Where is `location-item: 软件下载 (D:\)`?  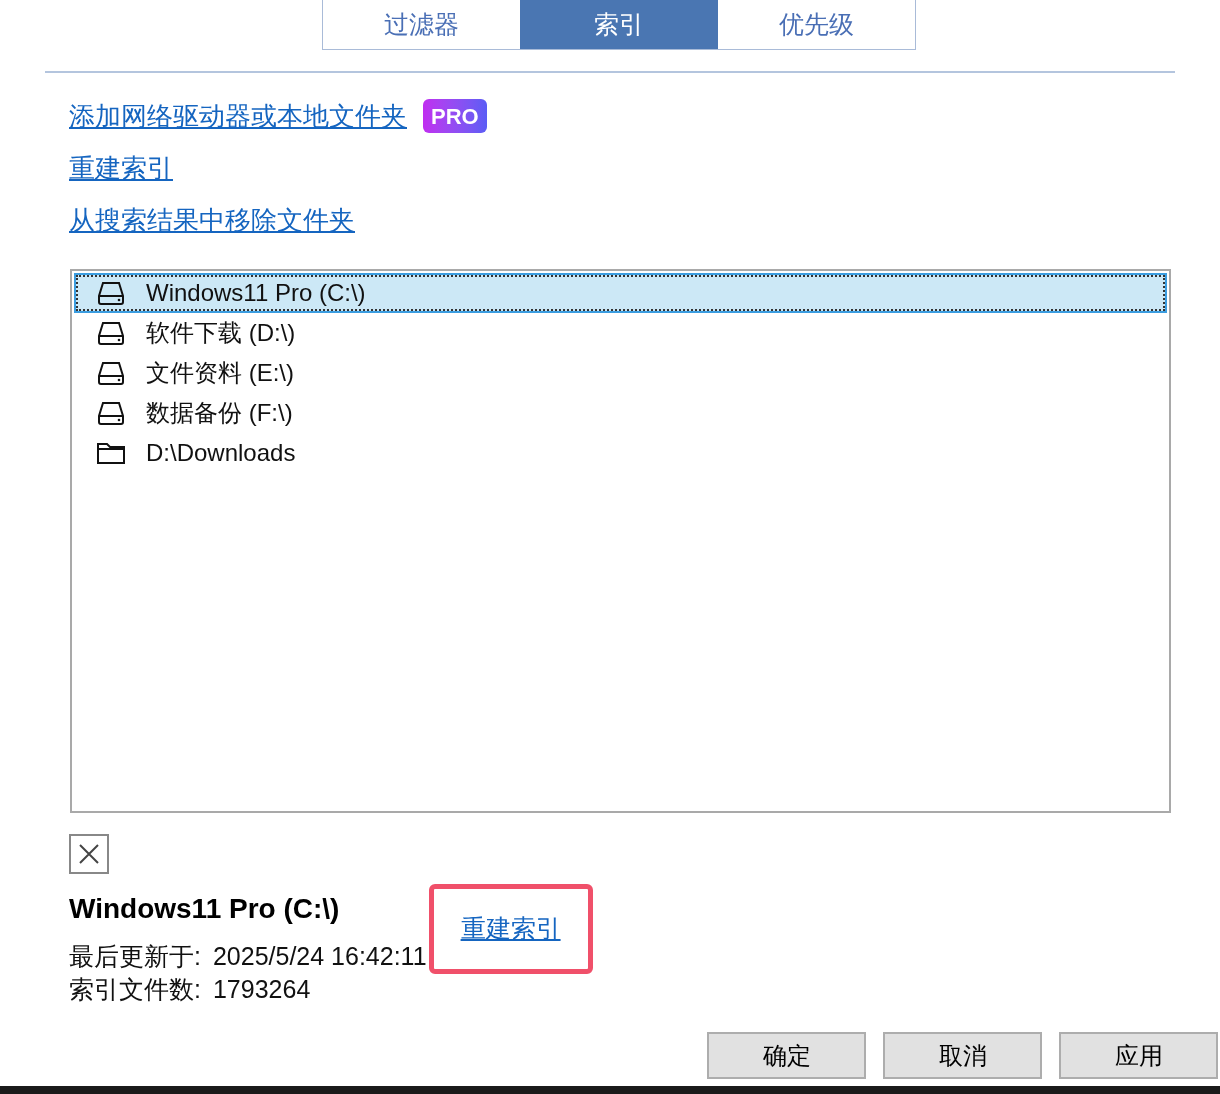 location-item: 软件下载 (D:\) is located at coordinates (620, 333).